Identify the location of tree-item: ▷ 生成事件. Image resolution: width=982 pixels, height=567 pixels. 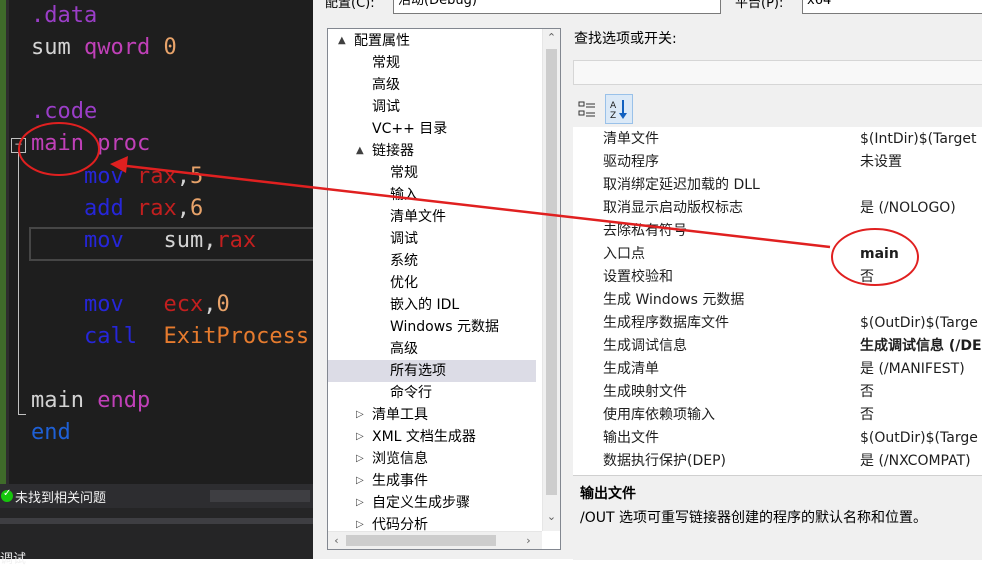
(432, 481).